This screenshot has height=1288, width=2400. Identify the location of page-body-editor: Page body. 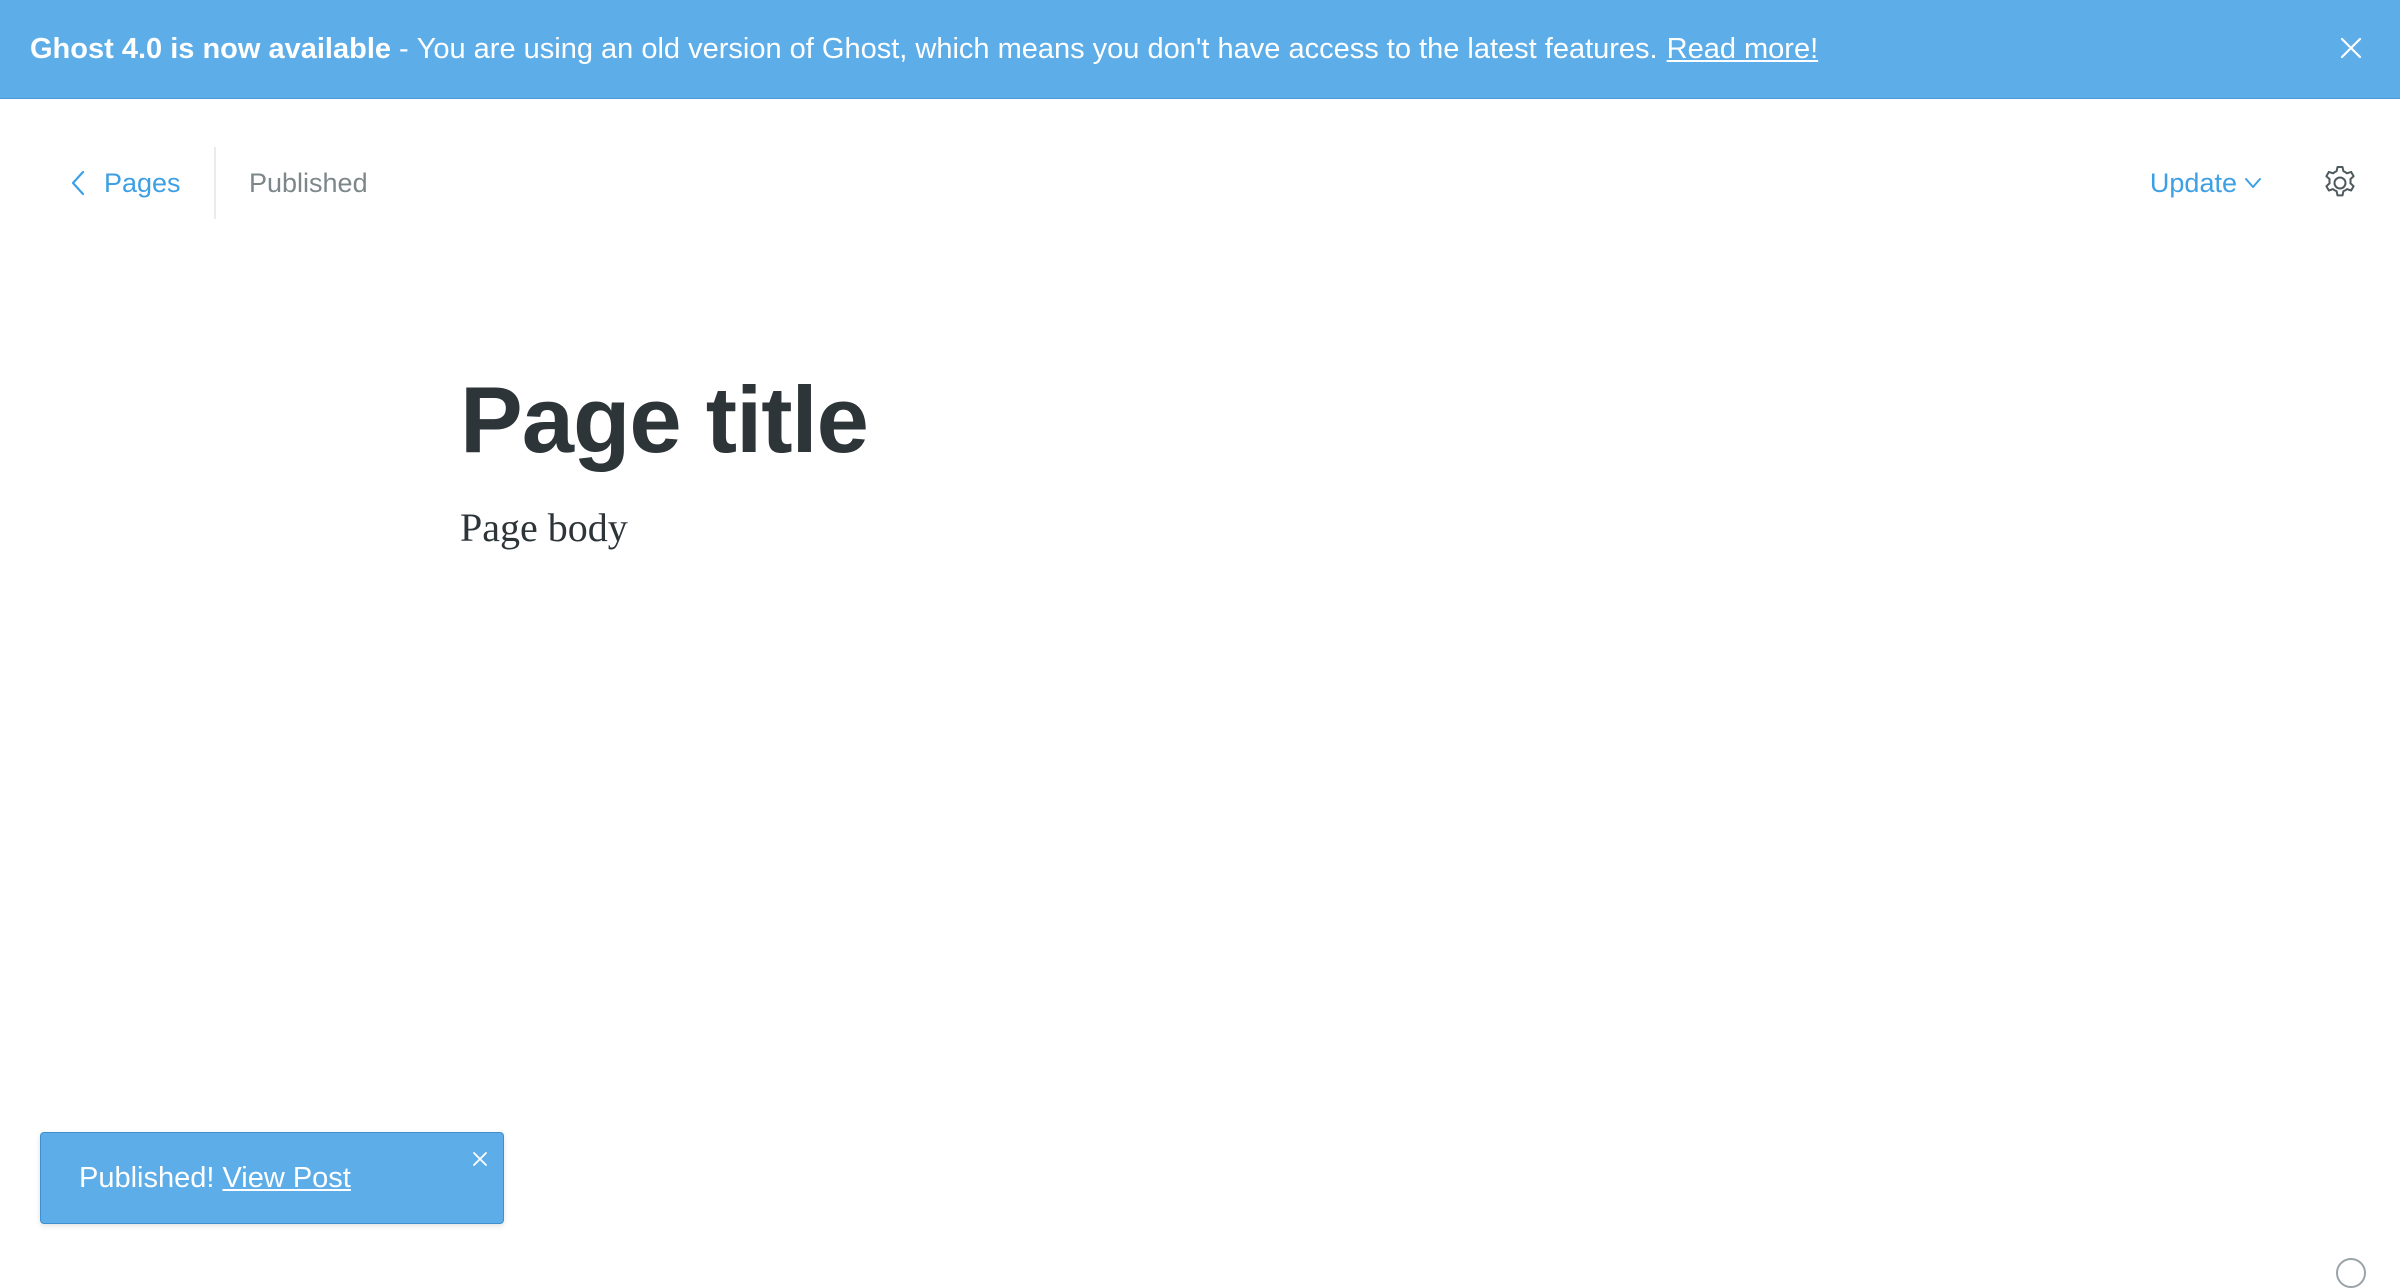
(1200, 528).